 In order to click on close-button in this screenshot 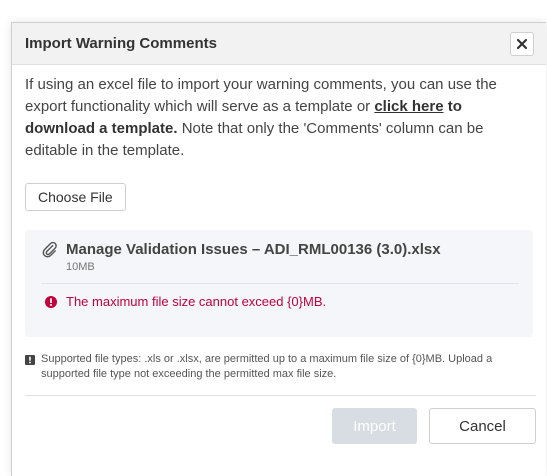, I will do `click(522, 43)`.